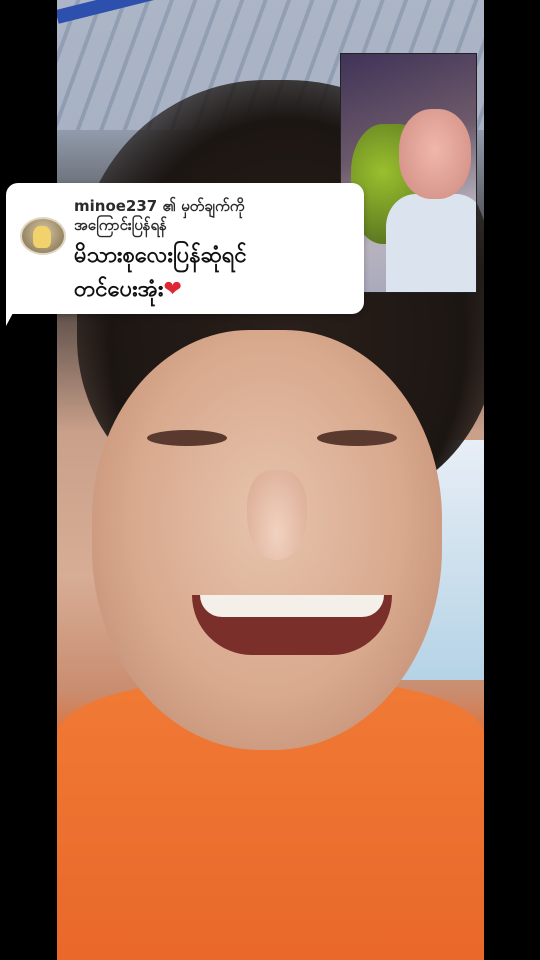 The width and height of the screenshot is (540, 960). Describe the element at coordinates (120, 225) in the screenshot. I see `reply-header-line2: အကြောင်းပြန်ရန်` at that location.